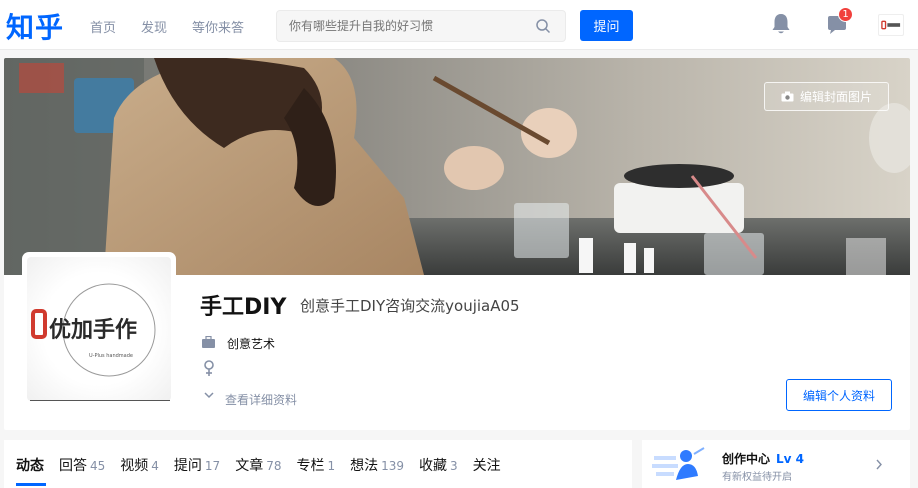  Describe the element at coordinates (261, 399) in the screenshot. I see `view-details-link: 查看详细资料` at that location.